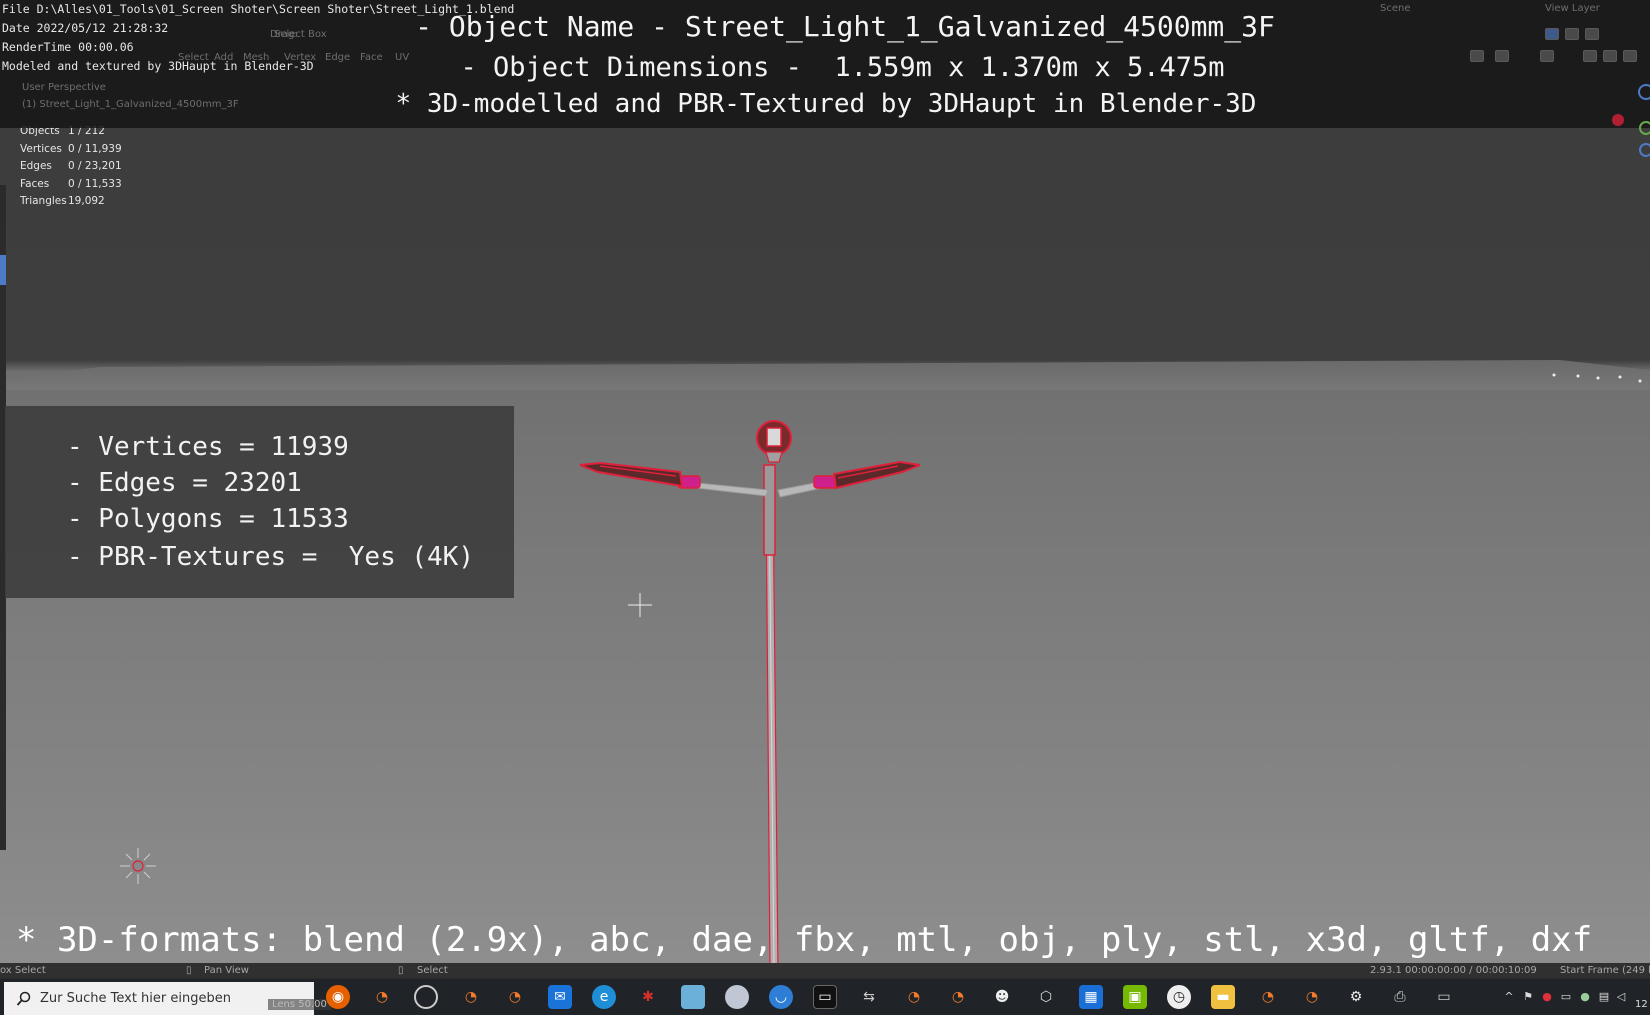  What do you see at coordinates (138, 866) in the screenshot?
I see `light-gizmo-icon` at bounding box center [138, 866].